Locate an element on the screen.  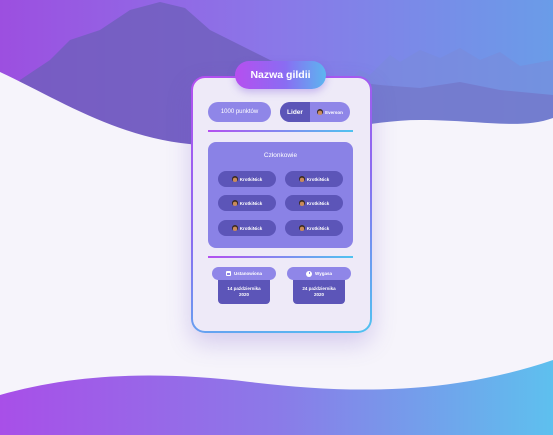
leader-badge: Lider Everson is located at coordinates (315, 112).